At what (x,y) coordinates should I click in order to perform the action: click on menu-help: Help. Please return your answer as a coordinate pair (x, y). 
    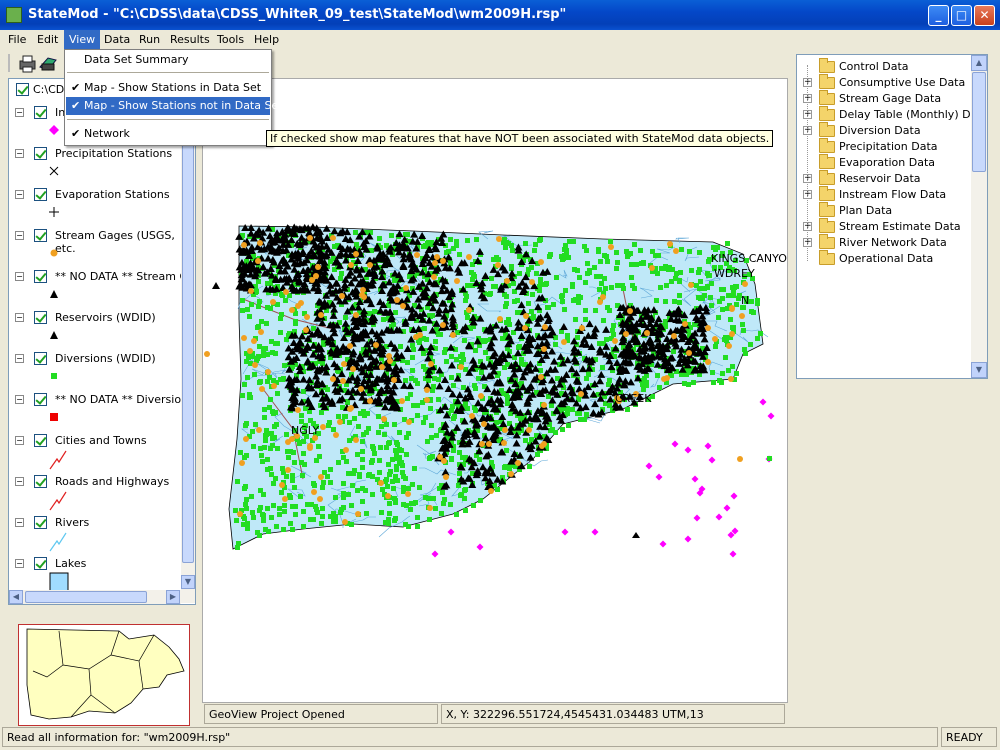
    Looking at the image, I should click on (266, 39).